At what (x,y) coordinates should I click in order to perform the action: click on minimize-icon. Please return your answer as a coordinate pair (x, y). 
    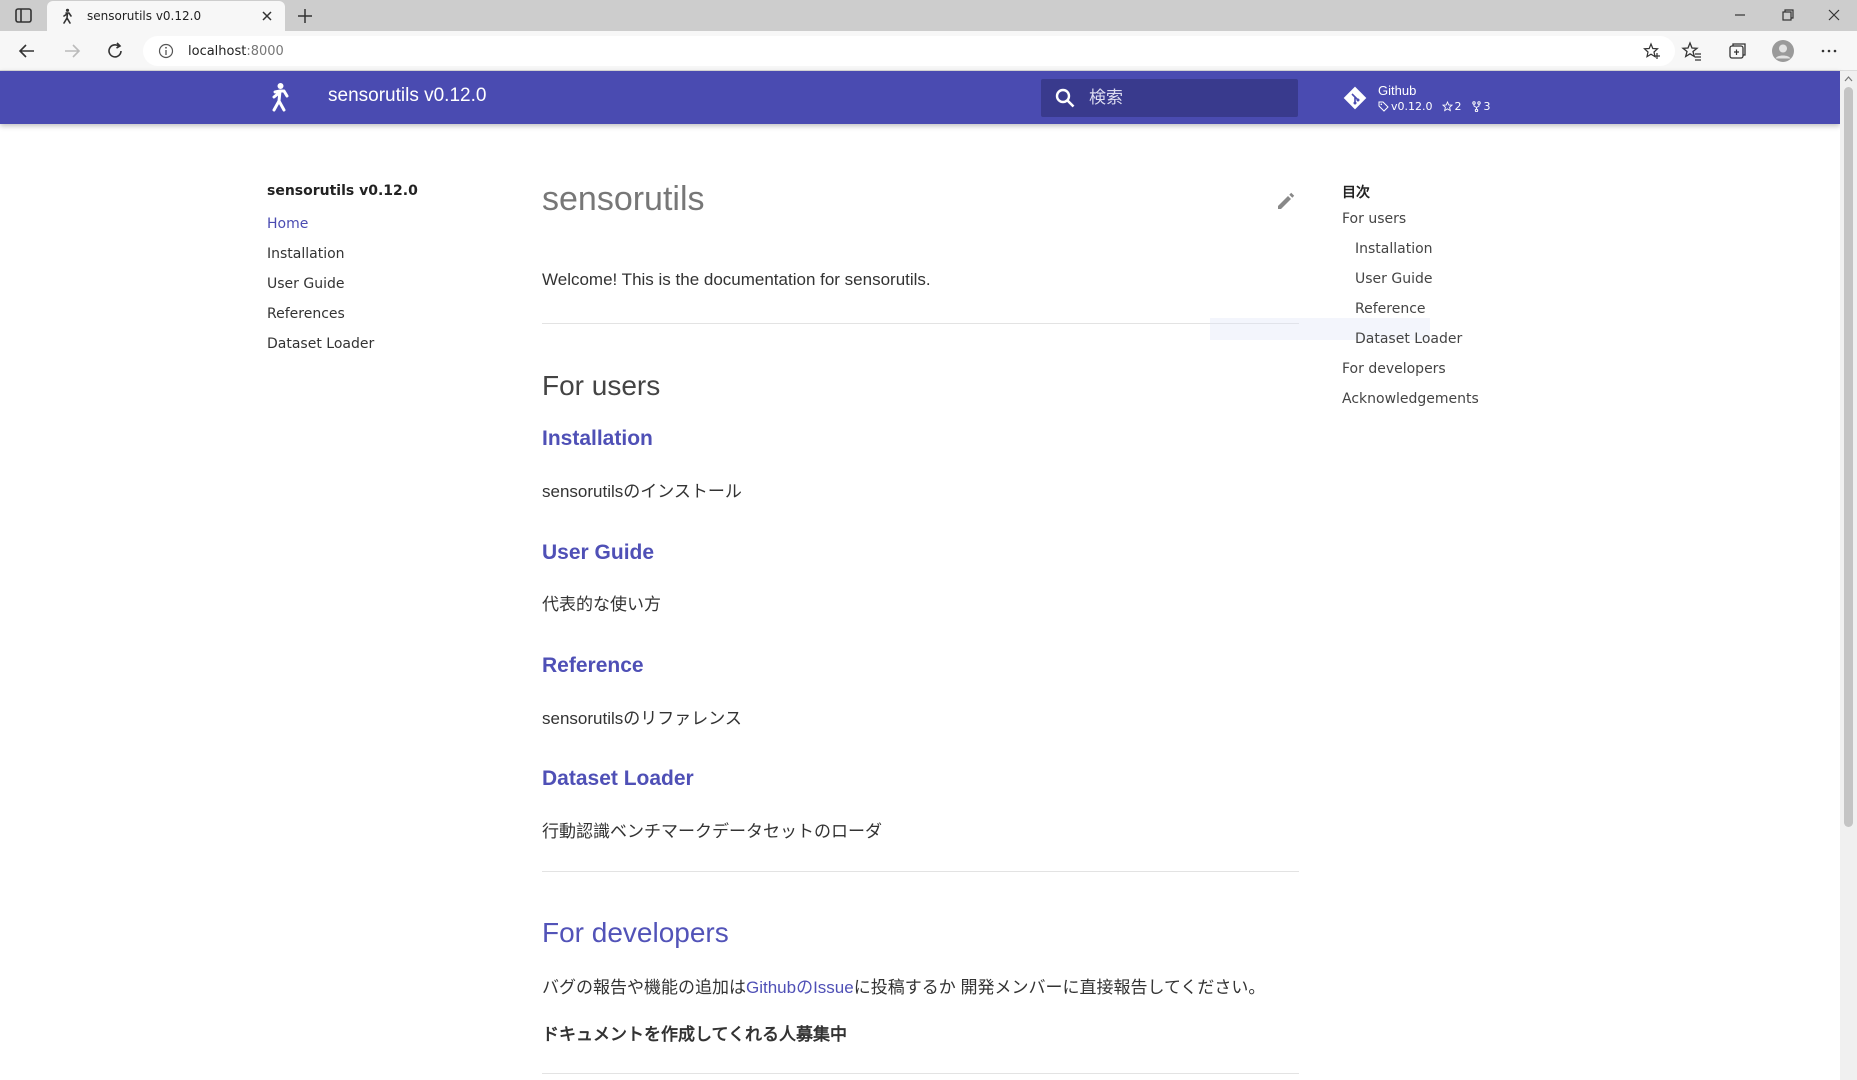
    Looking at the image, I should click on (1740, 15).